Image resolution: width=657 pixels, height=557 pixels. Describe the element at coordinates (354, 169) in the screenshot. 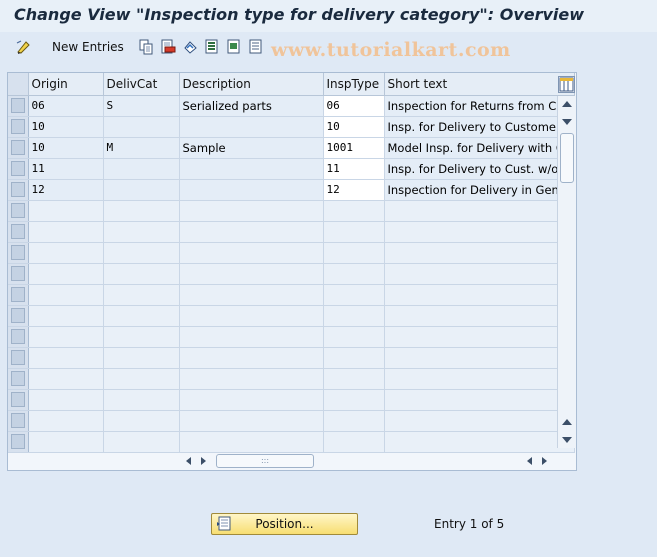

I see `cell-insptype-input: 11` at that location.